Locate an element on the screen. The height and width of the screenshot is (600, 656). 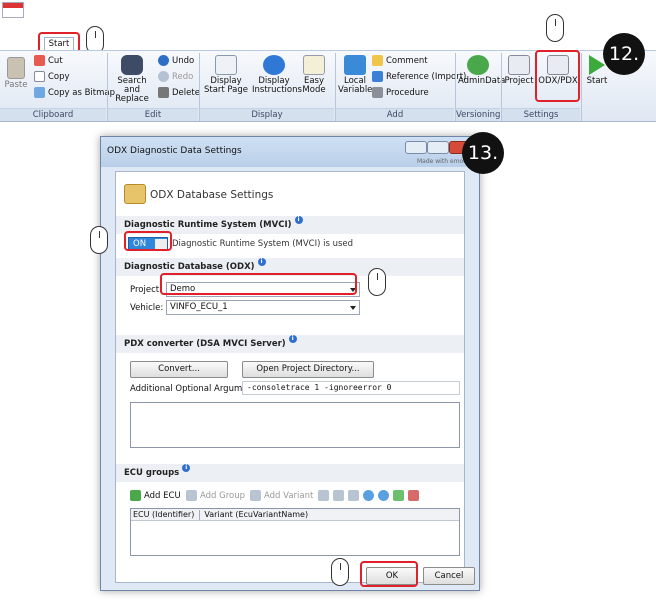
display-start-page-button: Display Start Page is located at coordinates (226, 75).